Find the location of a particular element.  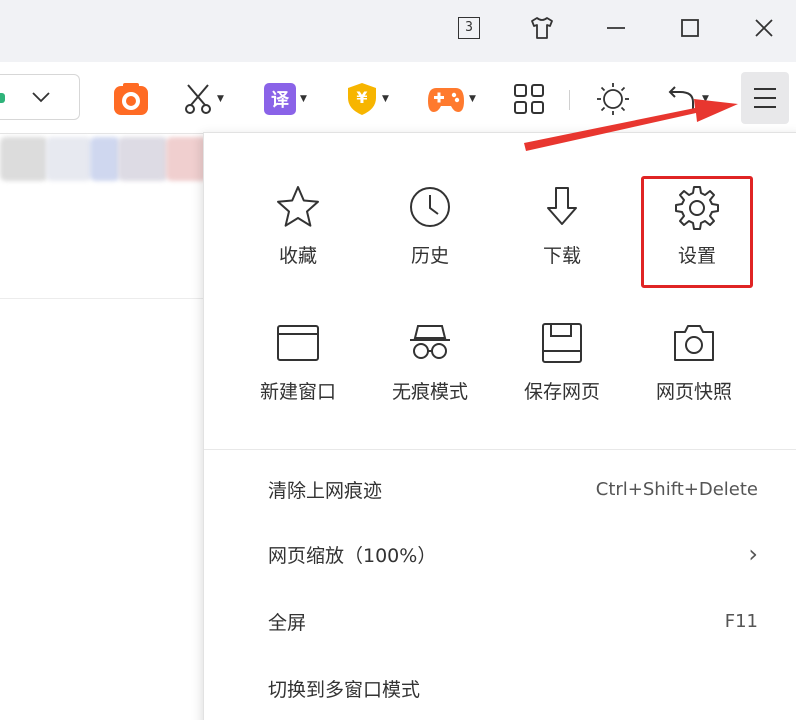

menu-clear-history-label: 清除上网痕迹 is located at coordinates (325, 490).